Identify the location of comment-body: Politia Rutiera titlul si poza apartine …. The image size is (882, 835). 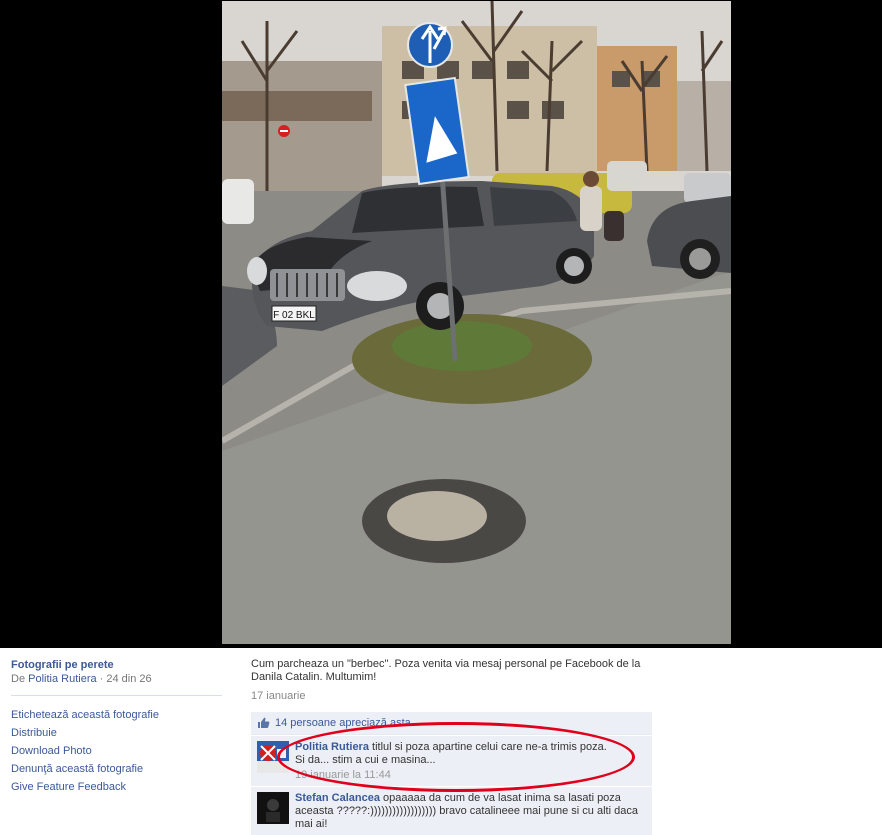
(470, 761).